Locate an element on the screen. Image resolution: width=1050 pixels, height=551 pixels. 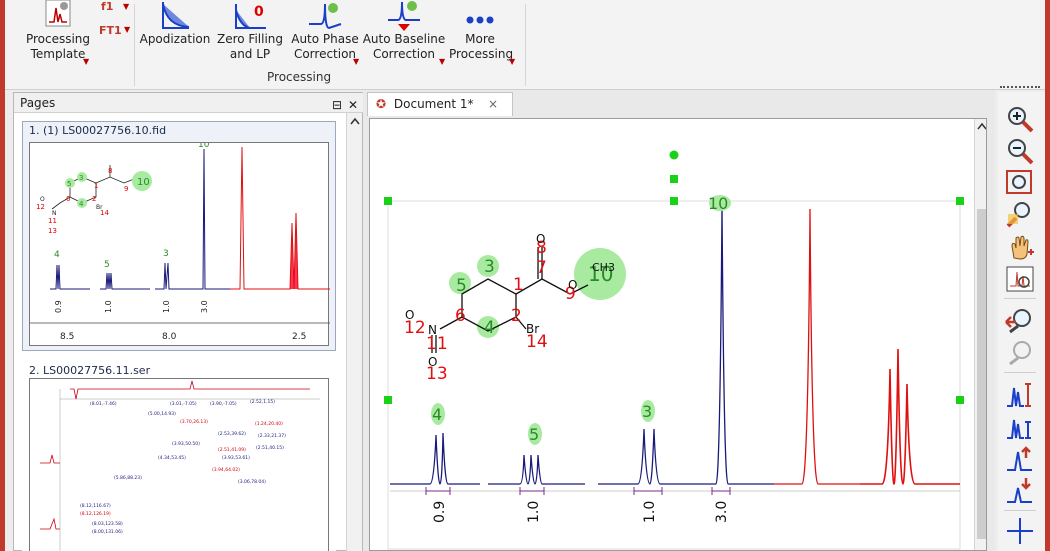
svg-text: 6 is located at coordinates (68, 199).